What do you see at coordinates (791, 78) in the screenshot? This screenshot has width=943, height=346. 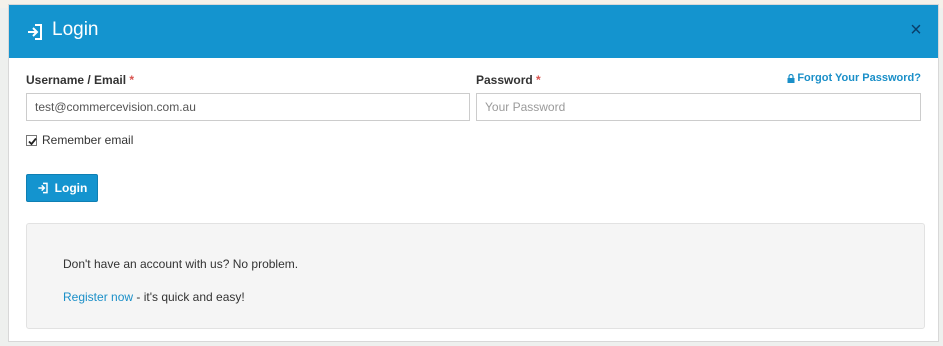 I see `lock-icon` at bounding box center [791, 78].